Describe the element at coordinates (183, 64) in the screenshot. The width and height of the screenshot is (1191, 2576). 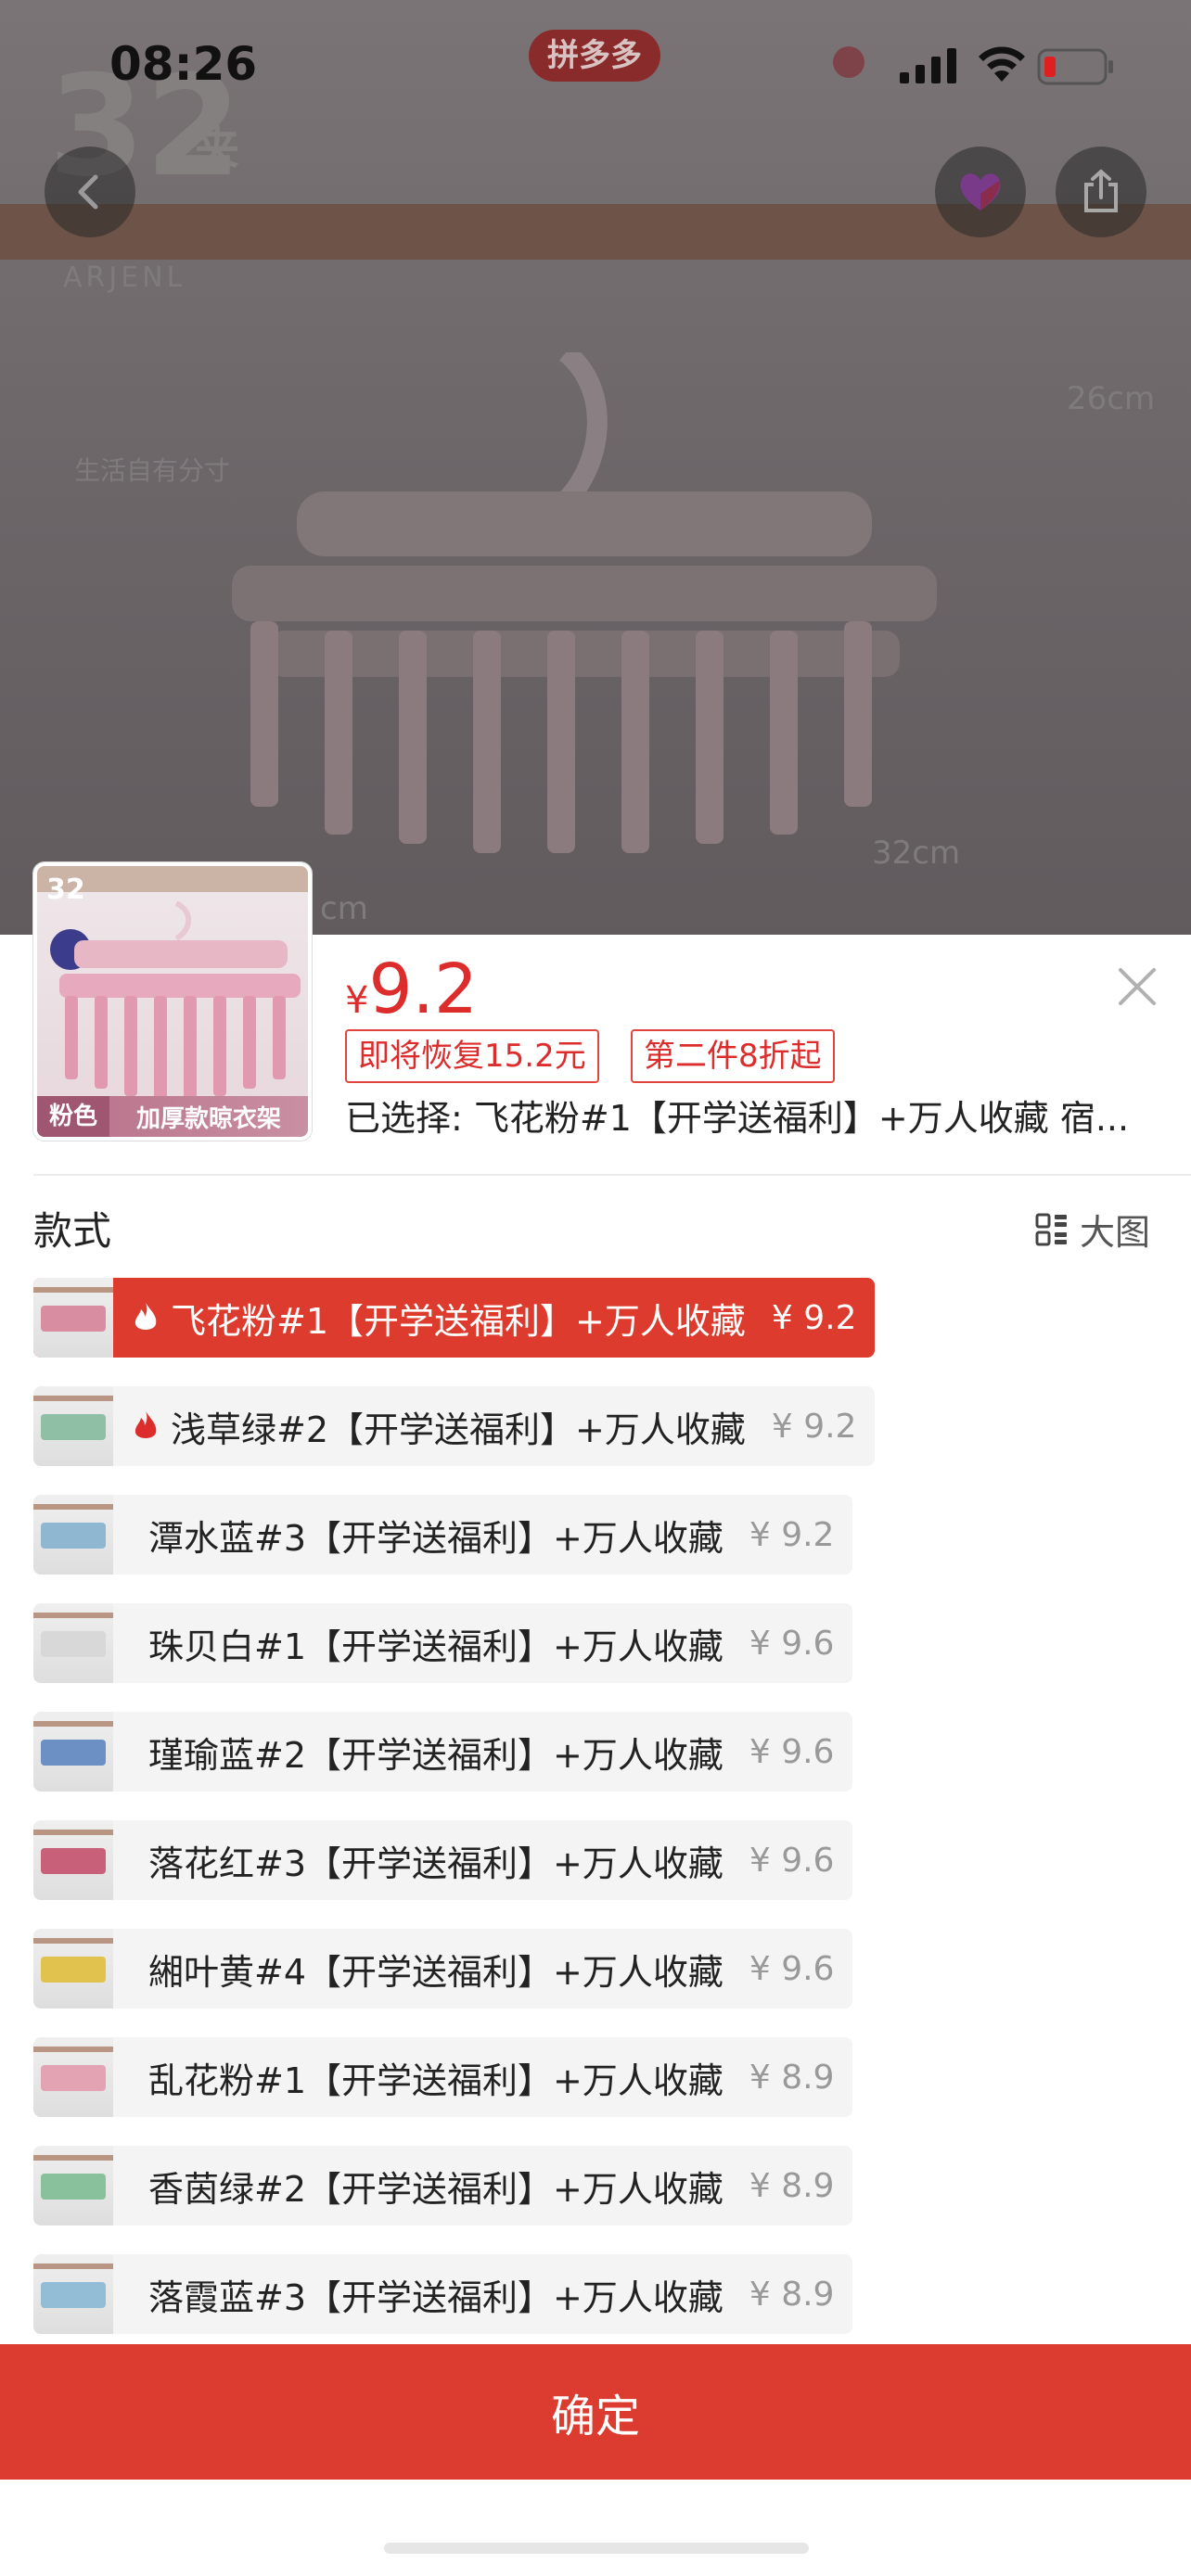
I see `status-time: 08:26` at that location.